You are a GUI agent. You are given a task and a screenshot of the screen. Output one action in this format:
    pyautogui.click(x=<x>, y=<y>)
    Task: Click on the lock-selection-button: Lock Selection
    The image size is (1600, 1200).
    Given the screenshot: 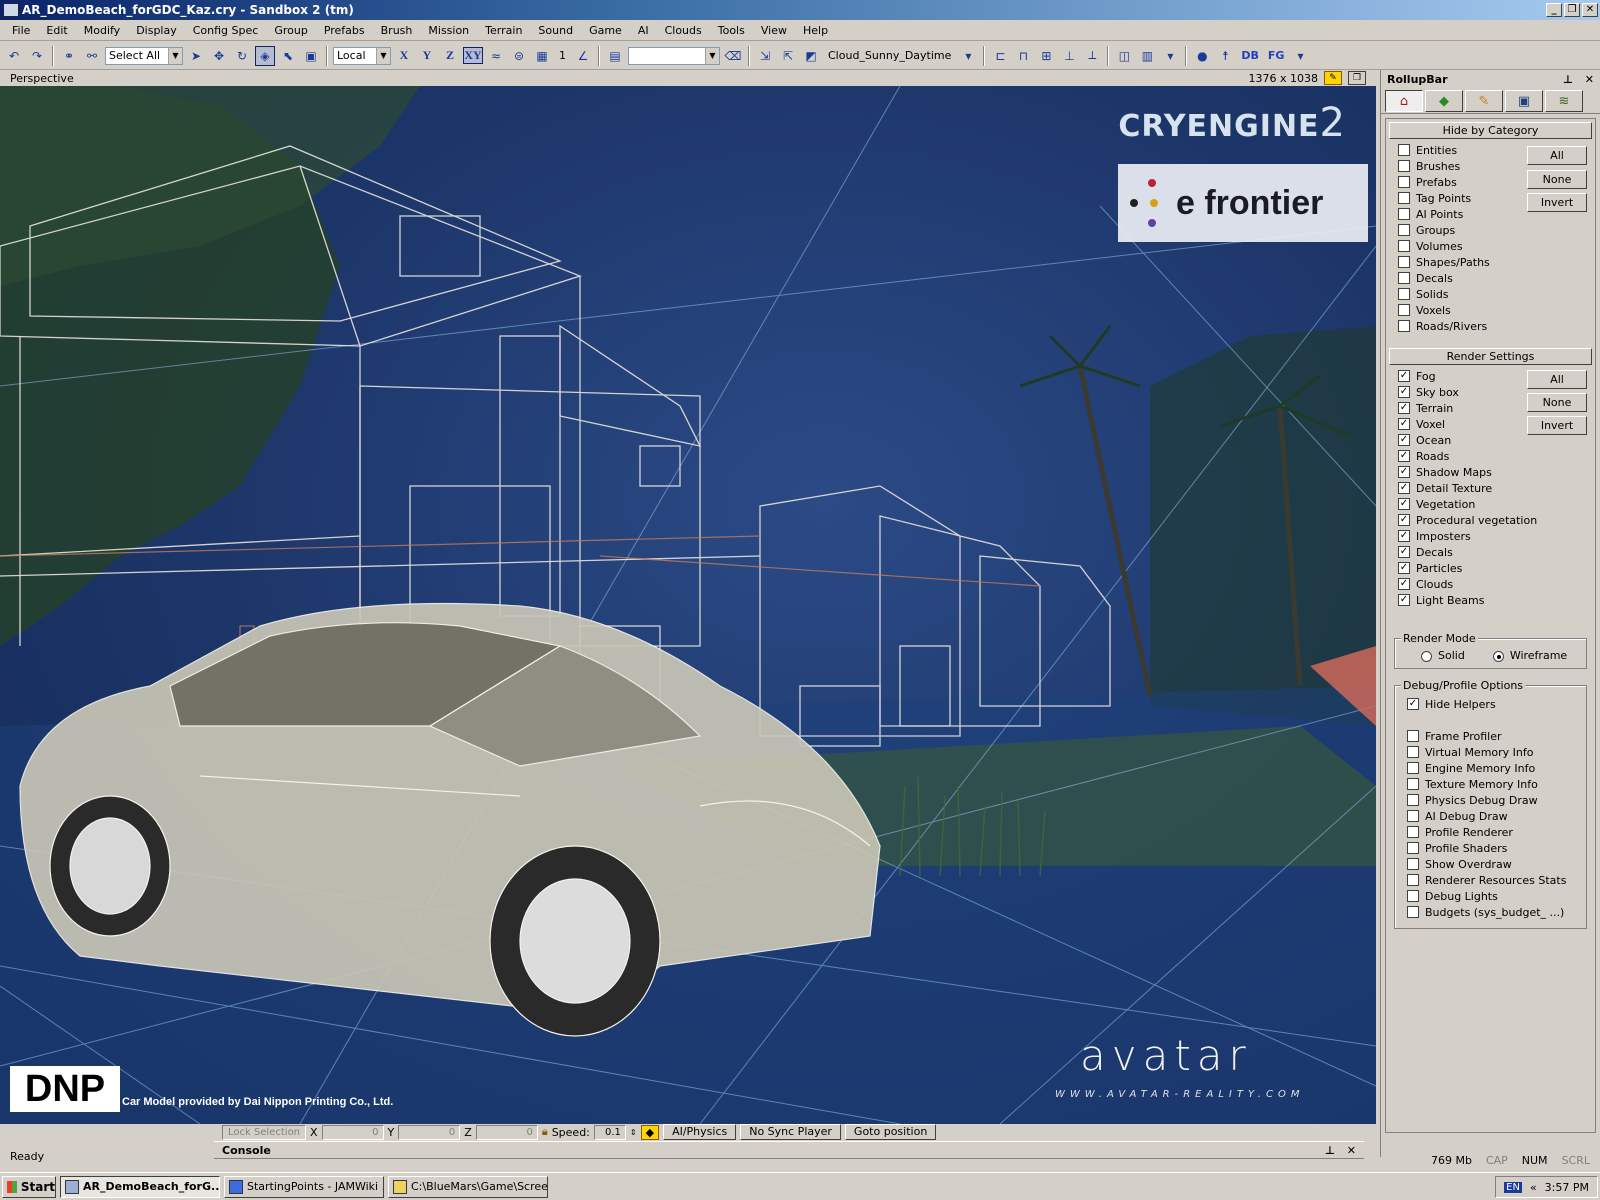 What is the action you would take?
    pyautogui.click(x=264, y=1132)
    